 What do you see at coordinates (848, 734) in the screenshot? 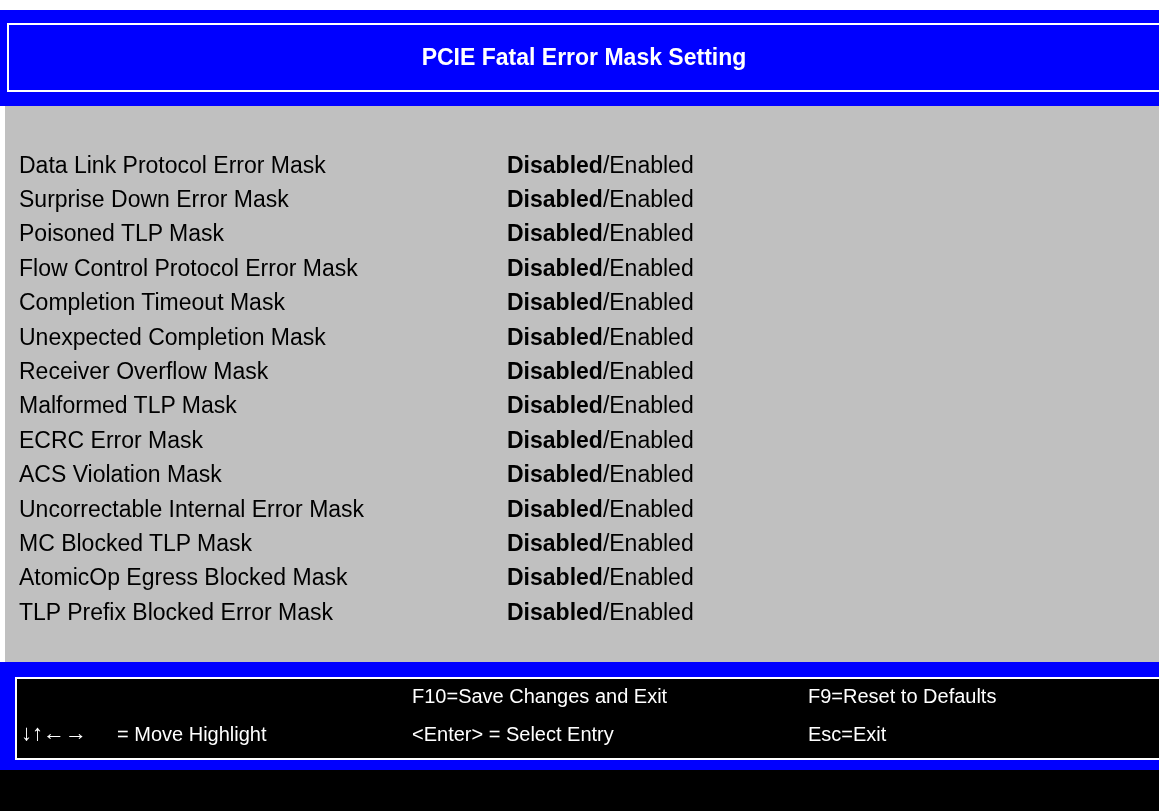
I see `help-text: Esc=Exit` at bounding box center [848, 734].